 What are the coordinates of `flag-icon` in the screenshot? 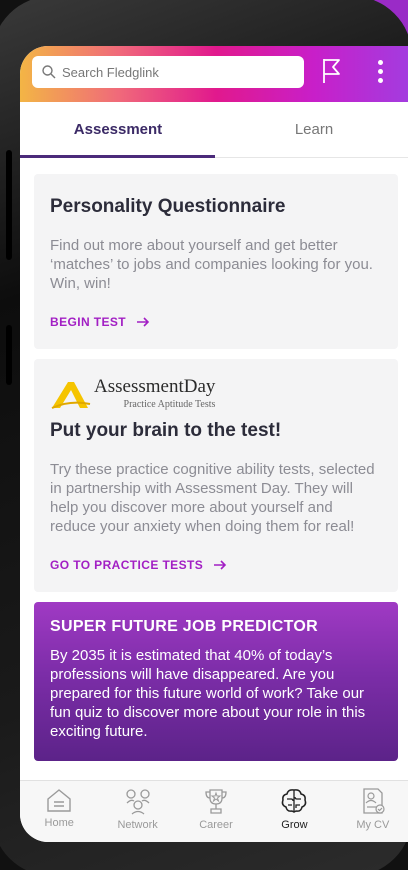 It's located at (332, 71).